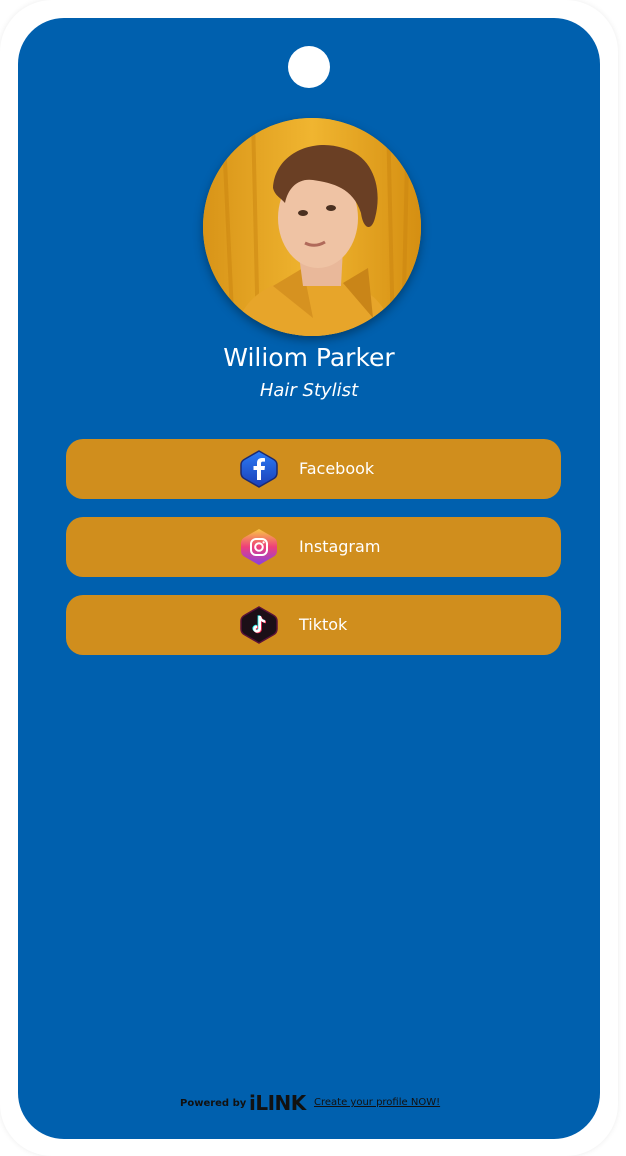 Image resolution: width=626 pixels, height=1156 pixels. Describe the element at coordinates (337, 468) in the screenshot. I see `facebook-link-label: Facebook` at that location.